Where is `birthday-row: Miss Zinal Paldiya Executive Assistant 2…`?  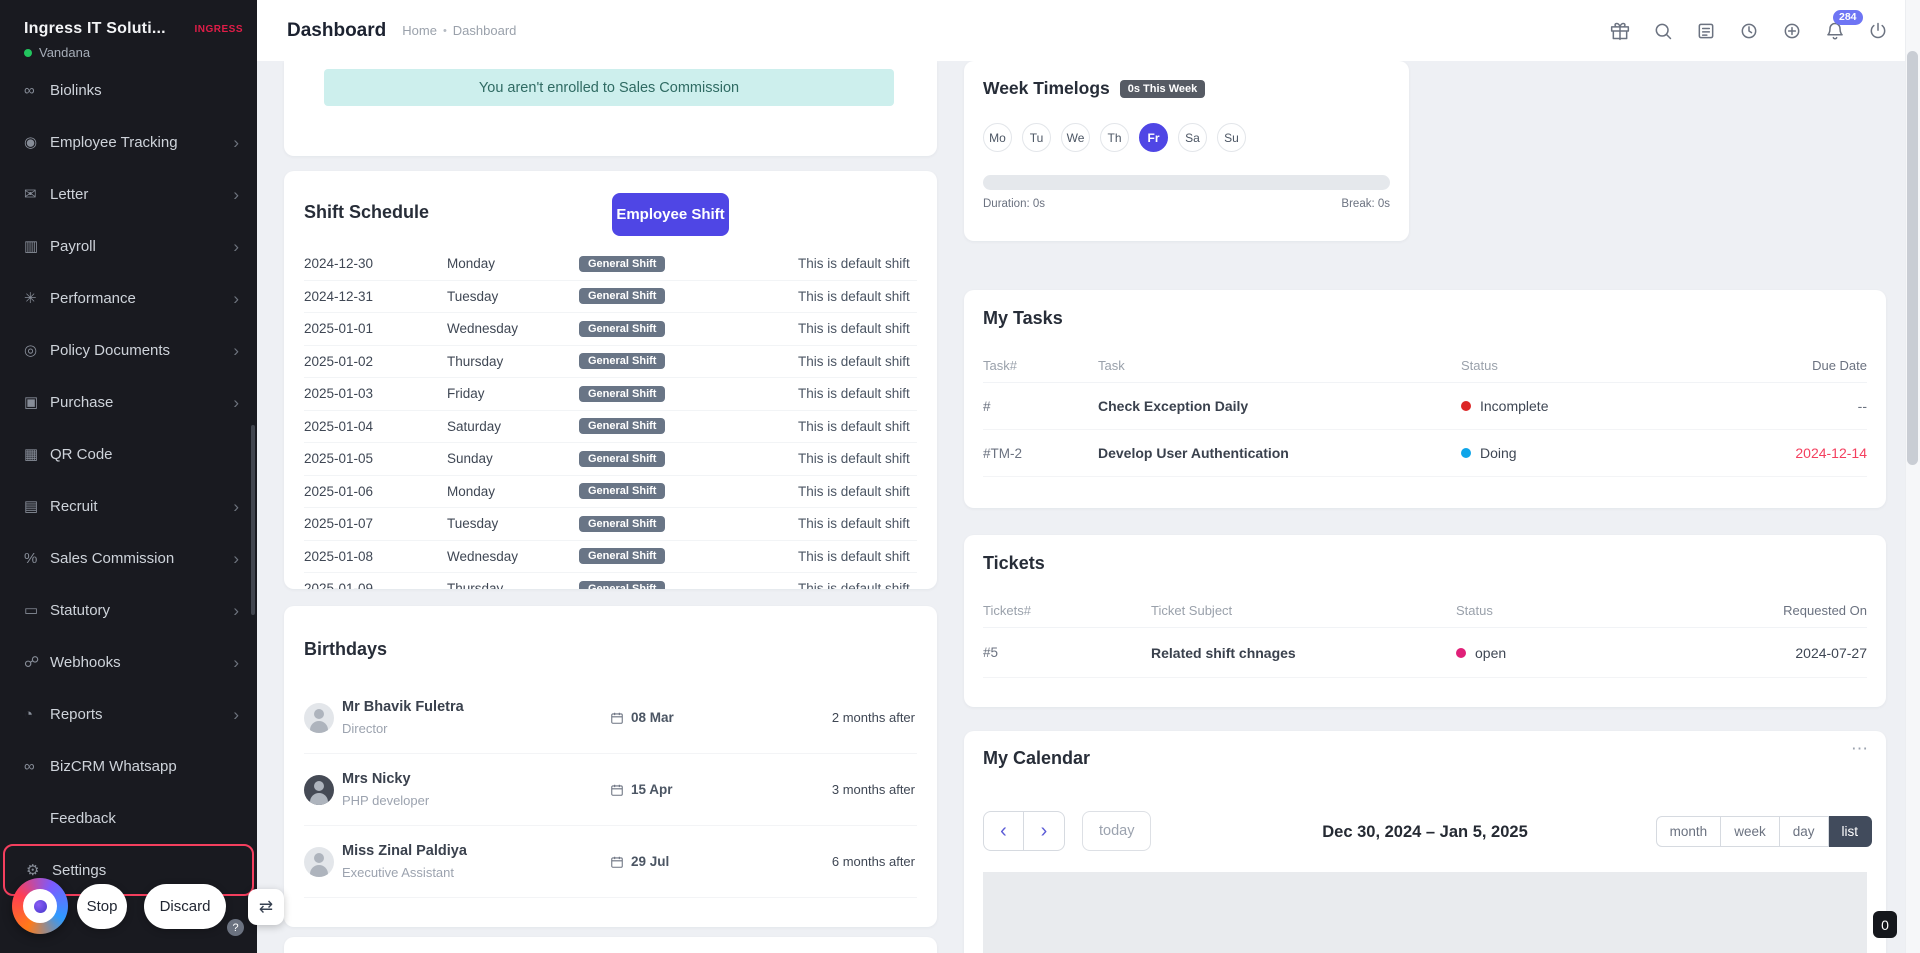
birthday-row: Miss Zinal Paldiya Executive Assistant 2… is located at coordinates (610, 862).